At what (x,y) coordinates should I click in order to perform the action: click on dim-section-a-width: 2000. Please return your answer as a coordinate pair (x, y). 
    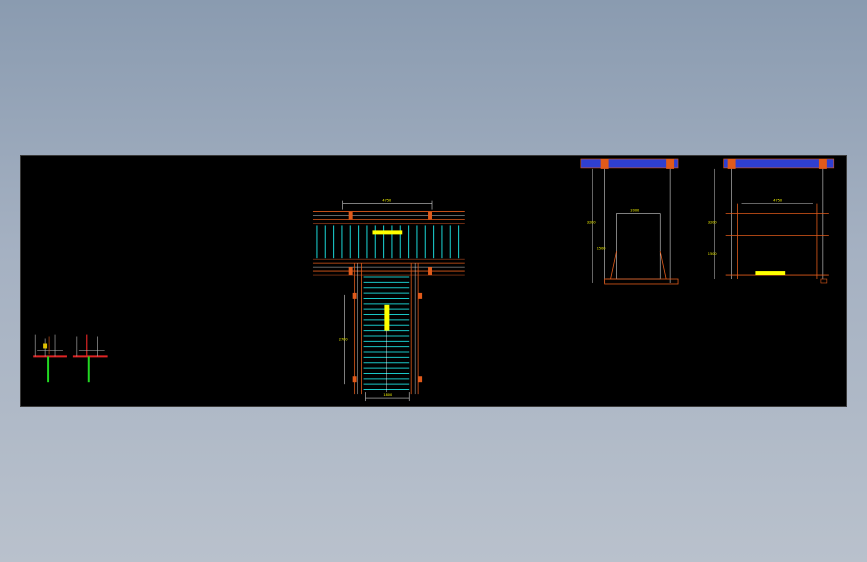
    Looking at the image, I should click on (634, 211).